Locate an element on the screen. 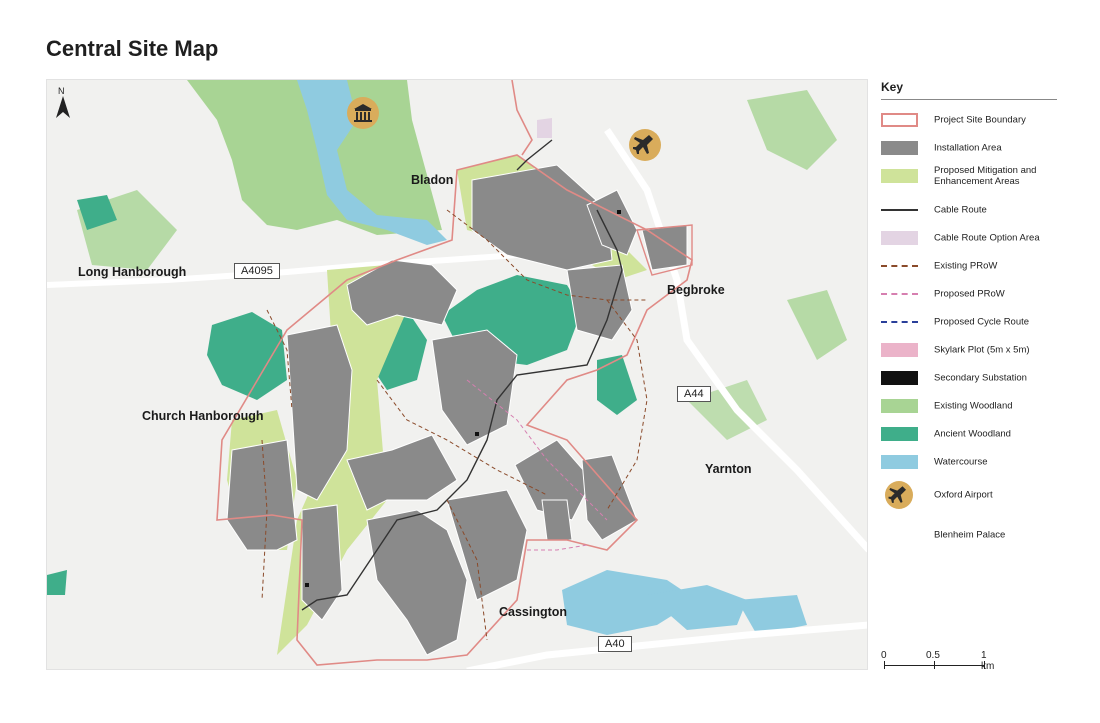 This screenshot has height=723, width=1100. key-item-cable-route: Cable Route is located at coordinates (969, 210).